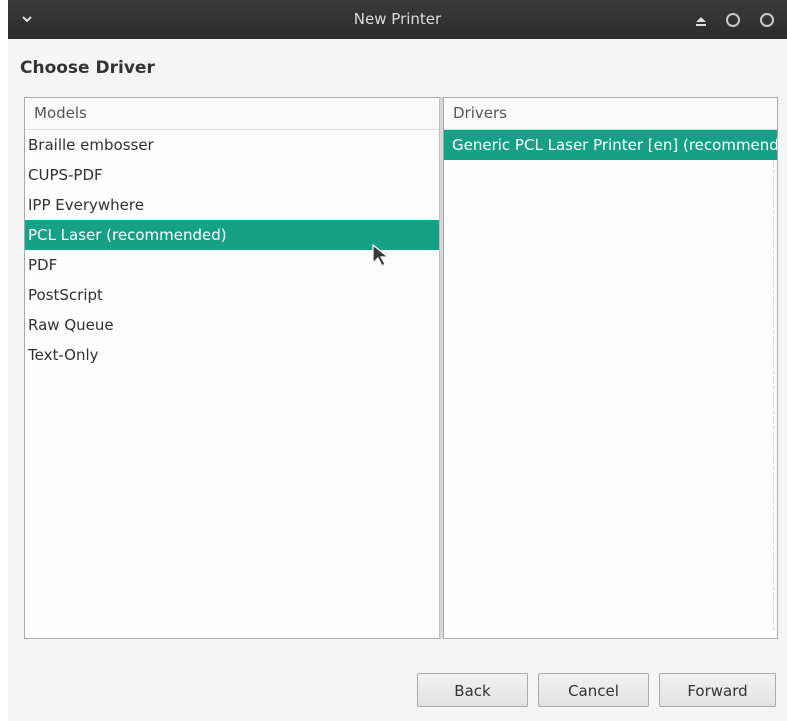  Describe the element at coordinates (773, 395) in the screenshot. I see `scroll-indicator` at that location.